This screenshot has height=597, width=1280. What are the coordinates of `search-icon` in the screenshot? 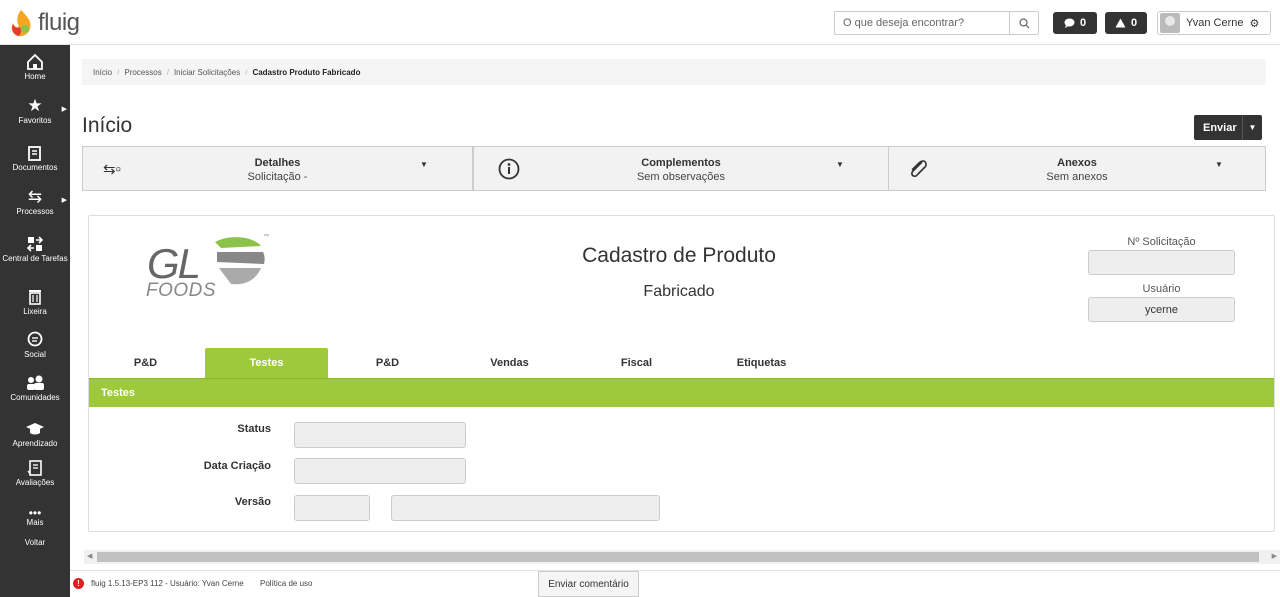 It's located at (1023, 22).